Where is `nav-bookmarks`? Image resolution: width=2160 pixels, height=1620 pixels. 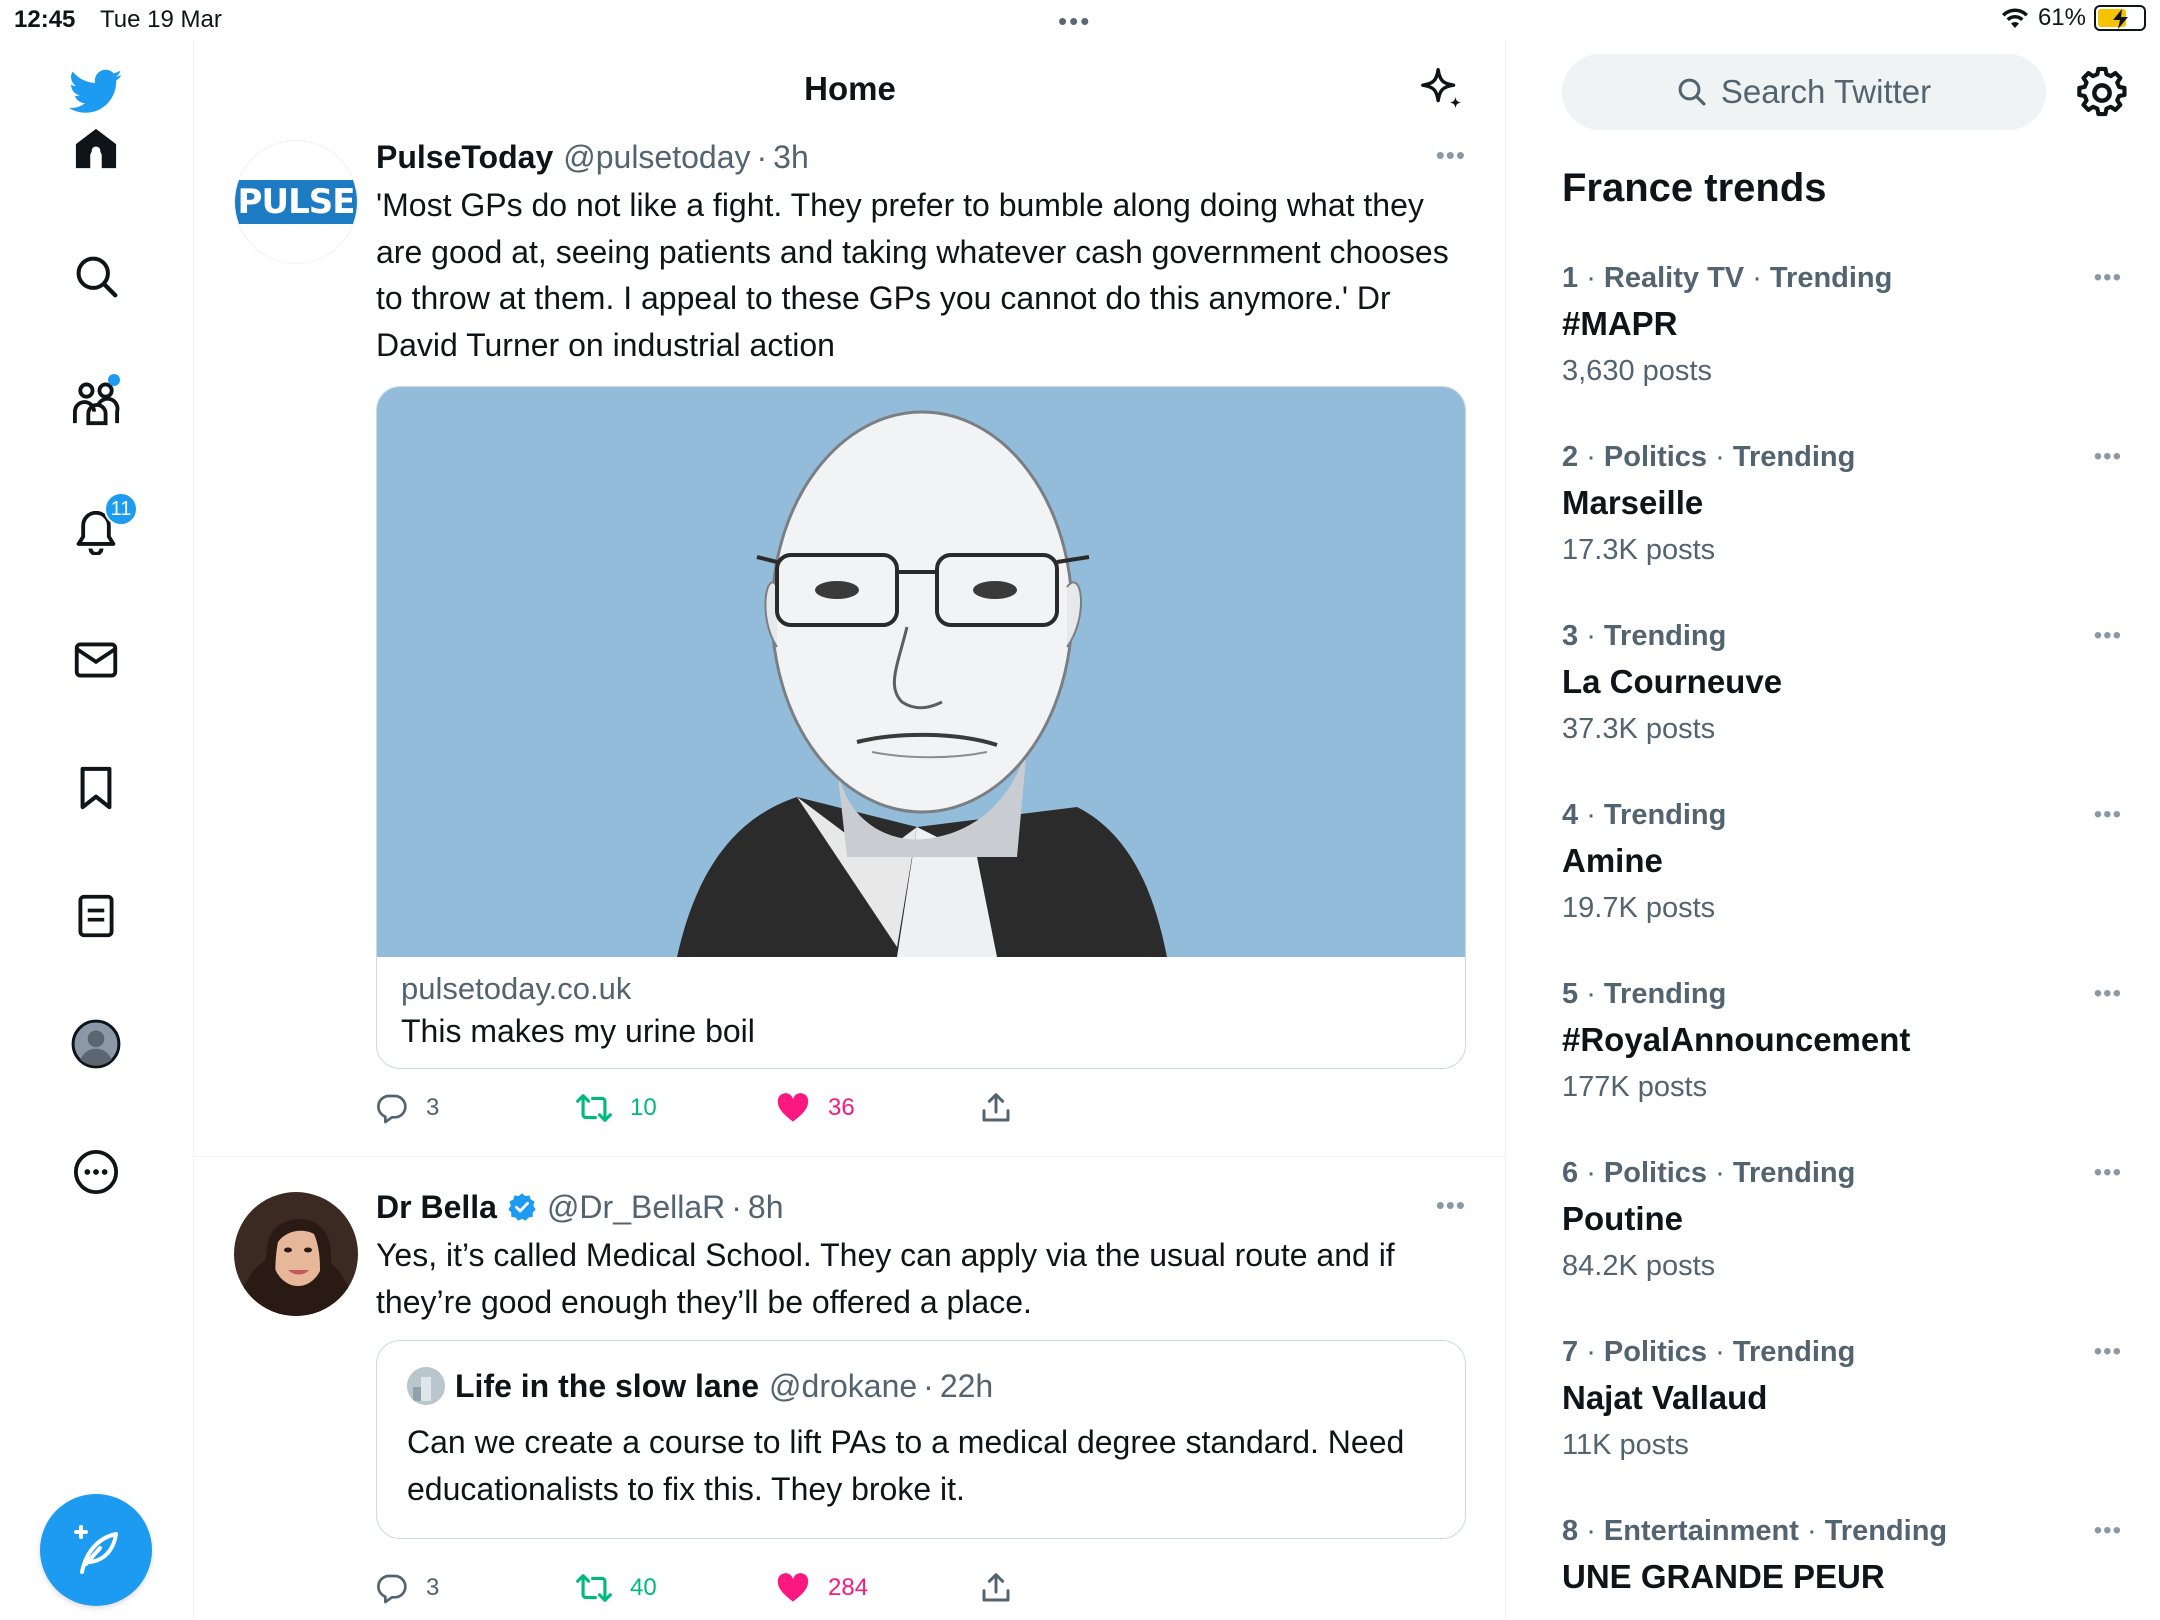 nav-bookmarks is located at coordinates (96, 788).